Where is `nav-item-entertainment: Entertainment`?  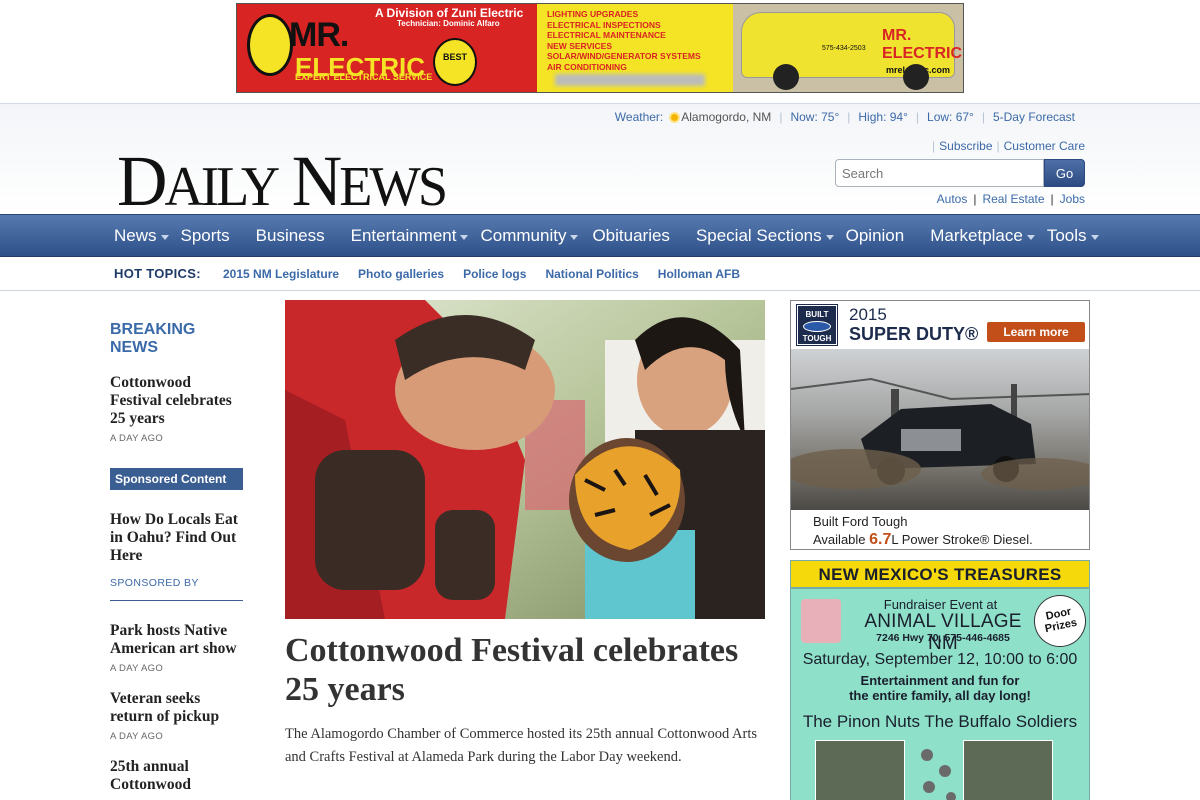 nav-item-entertainment: Entertainment is located at coordinates (410, 236).